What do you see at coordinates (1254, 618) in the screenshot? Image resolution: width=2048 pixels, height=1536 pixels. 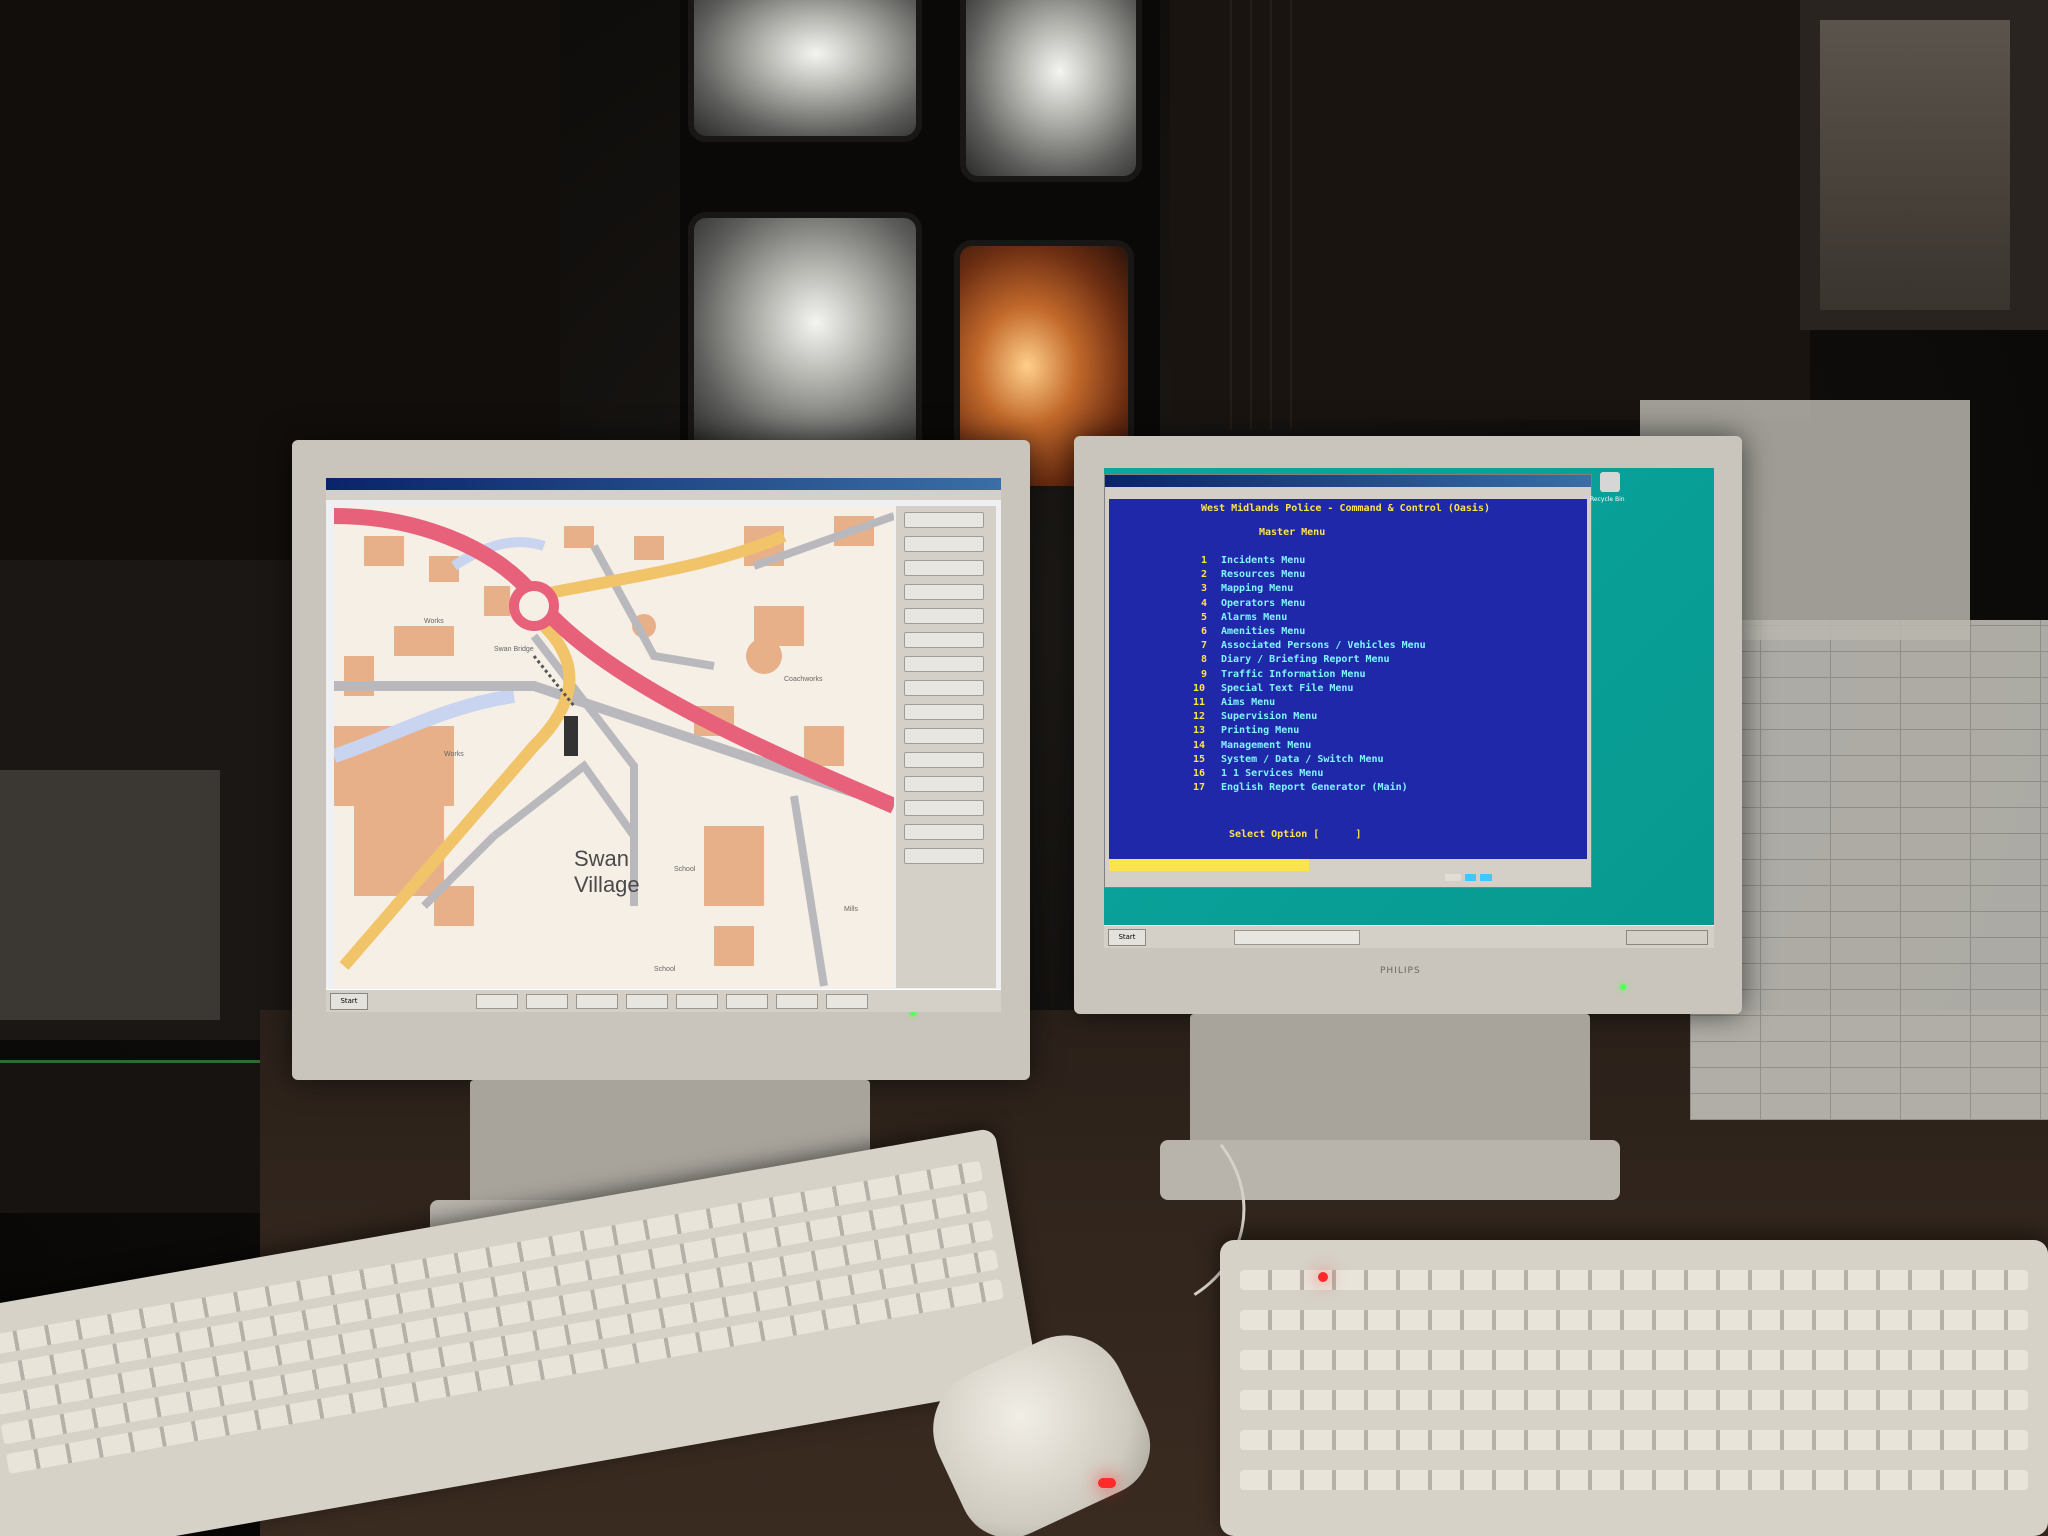 I see `menu-item-label: Alarms Menu` at bounding box center [1254, 618].